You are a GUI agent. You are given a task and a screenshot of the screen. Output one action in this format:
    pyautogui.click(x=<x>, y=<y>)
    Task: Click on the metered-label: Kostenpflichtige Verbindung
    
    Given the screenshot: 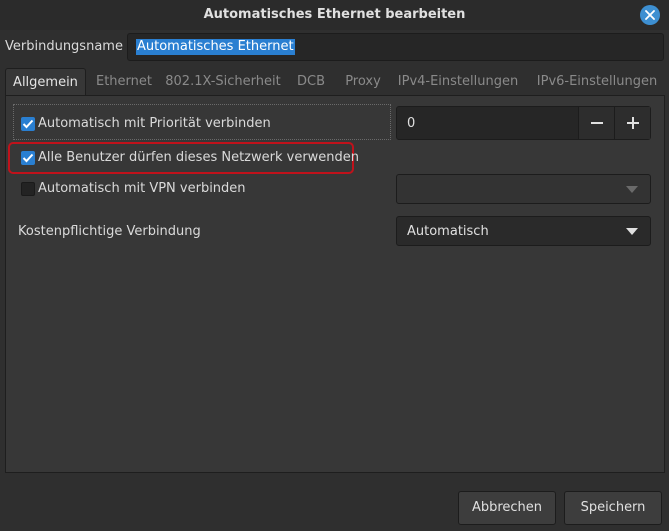 What is the action you would take?
    pyautogui.click(x=109, y=231)
    